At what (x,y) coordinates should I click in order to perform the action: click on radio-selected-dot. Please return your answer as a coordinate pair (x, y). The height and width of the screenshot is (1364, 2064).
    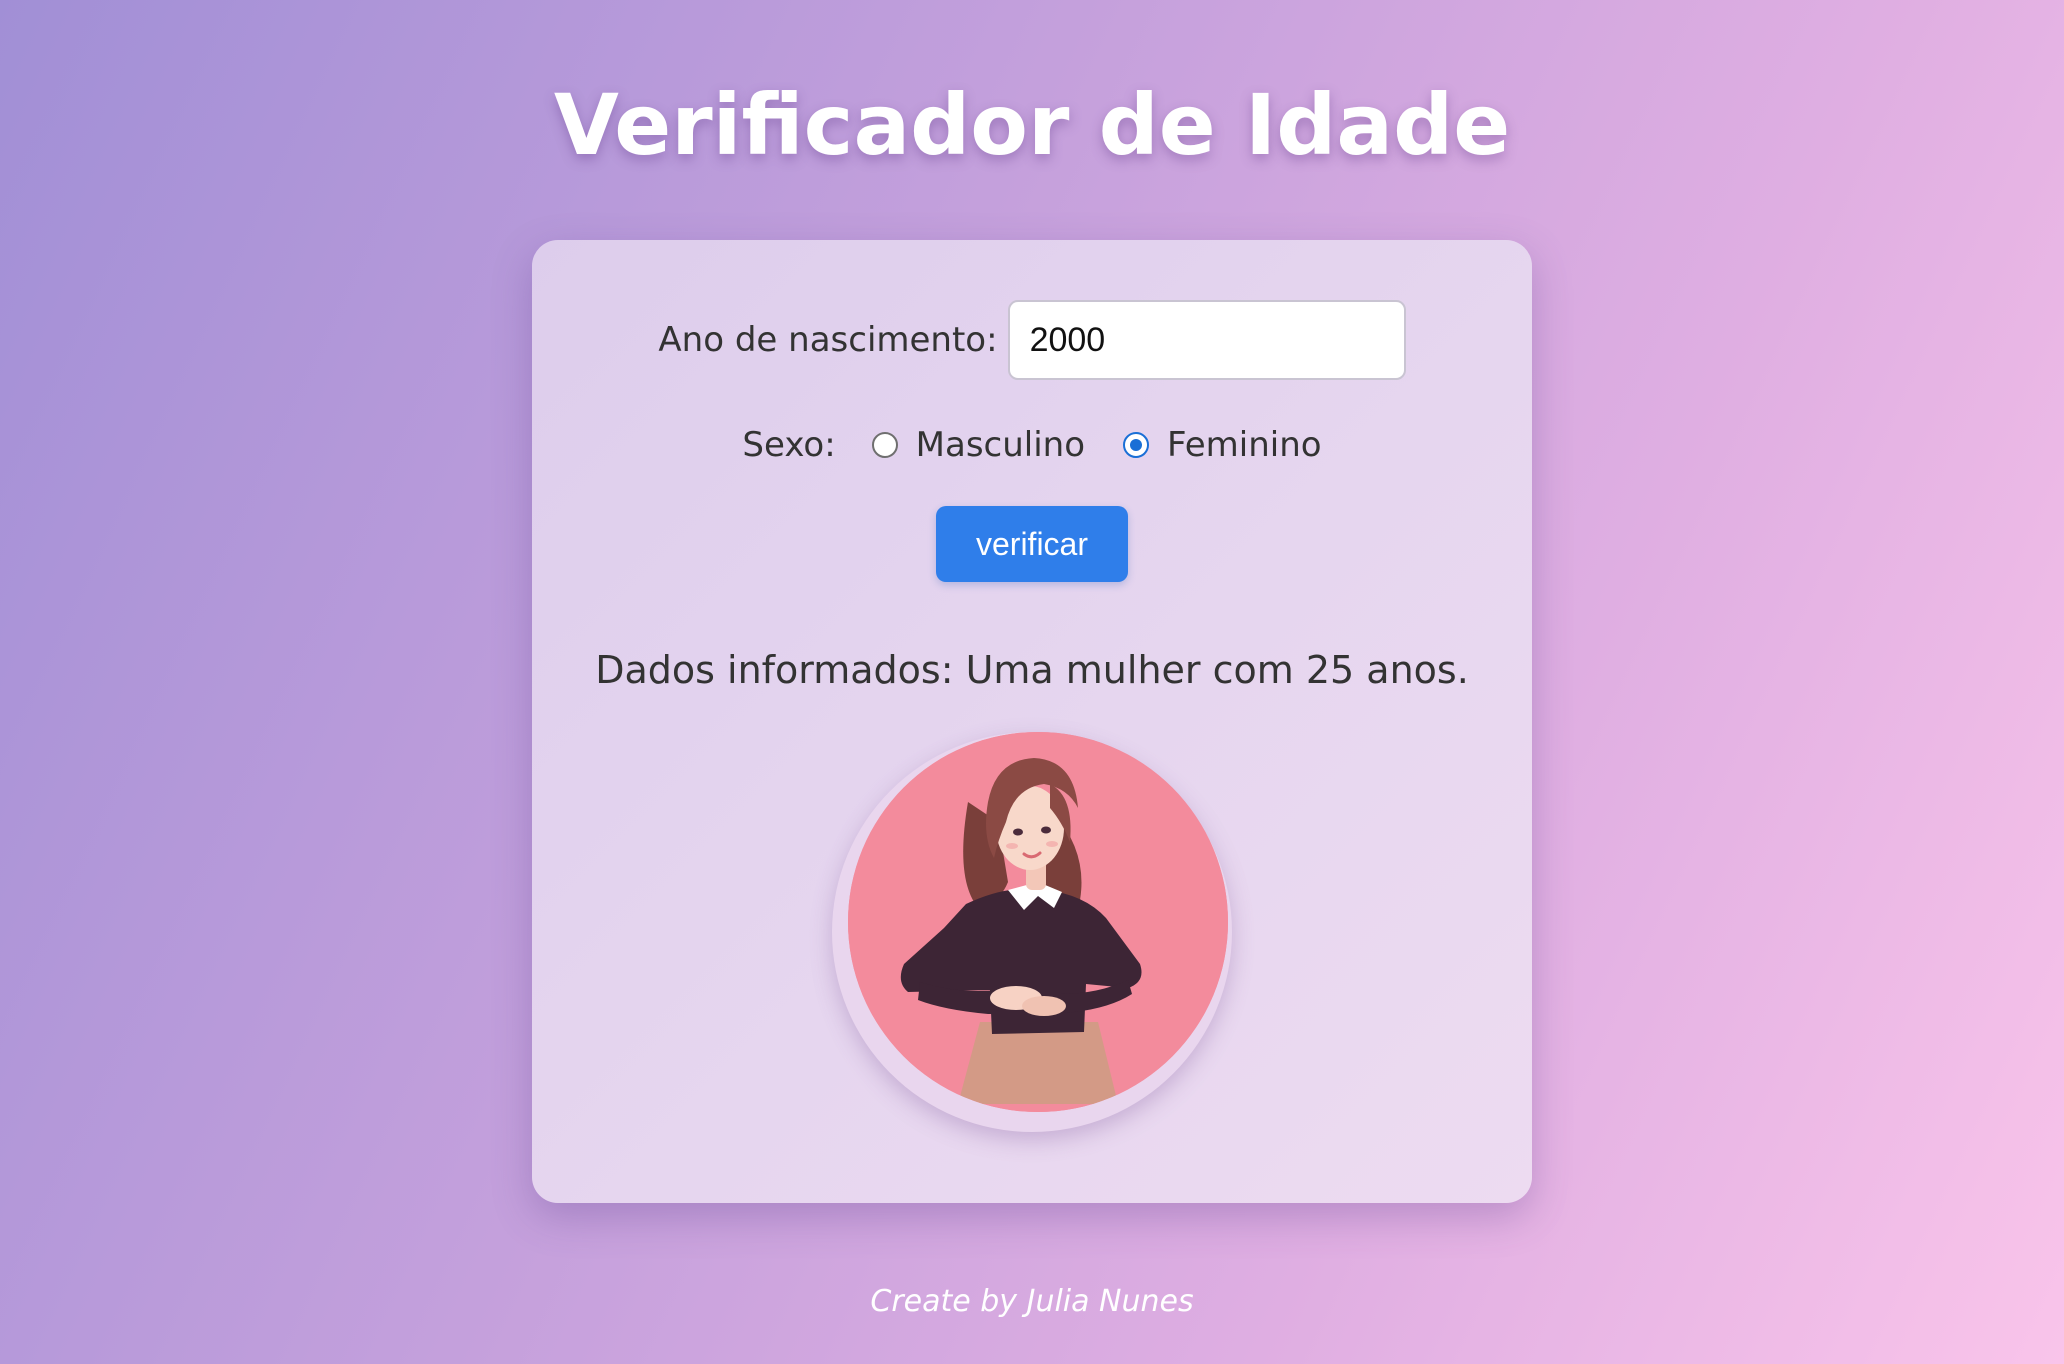
    Looking at the image, I should click on (1136, 445).